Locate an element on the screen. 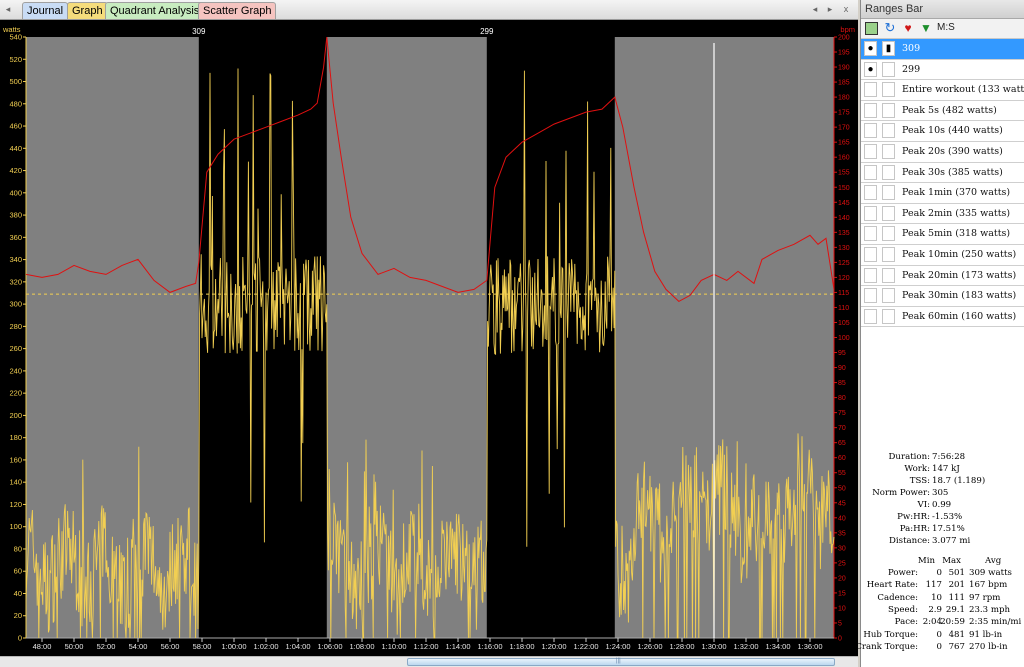 Image resolution: width=1024 pixels, height=667 pixels. horizontal-scrollbar: ||| is located at coordinates (429, 661).